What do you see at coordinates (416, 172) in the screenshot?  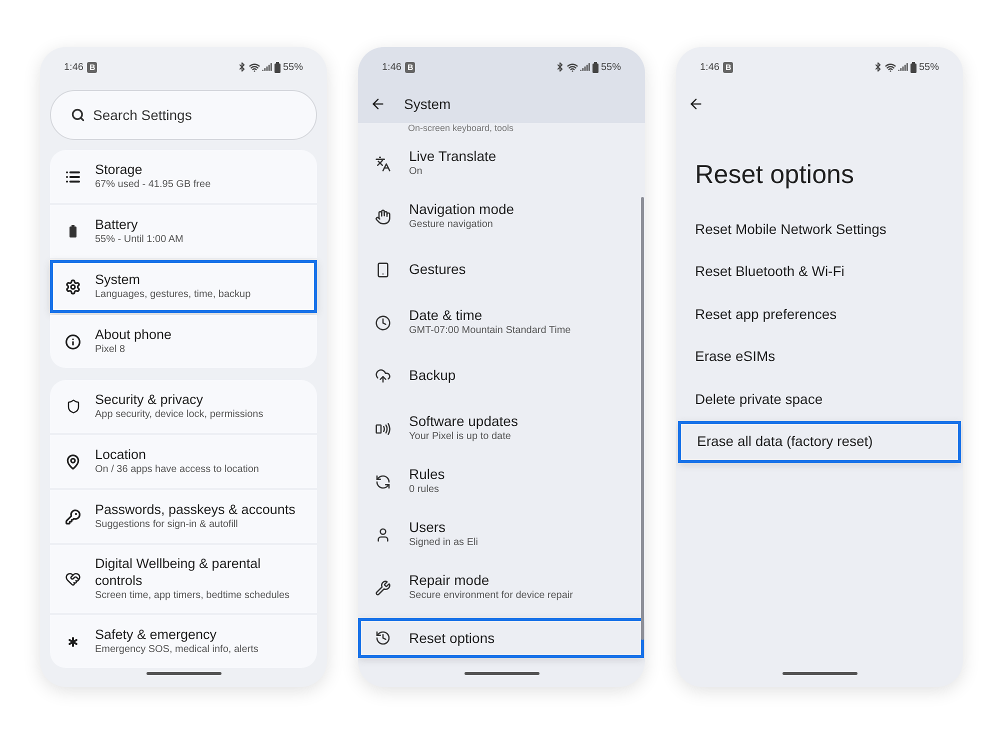 I see `item-subtitle: On` at bounding box center [416, 172].